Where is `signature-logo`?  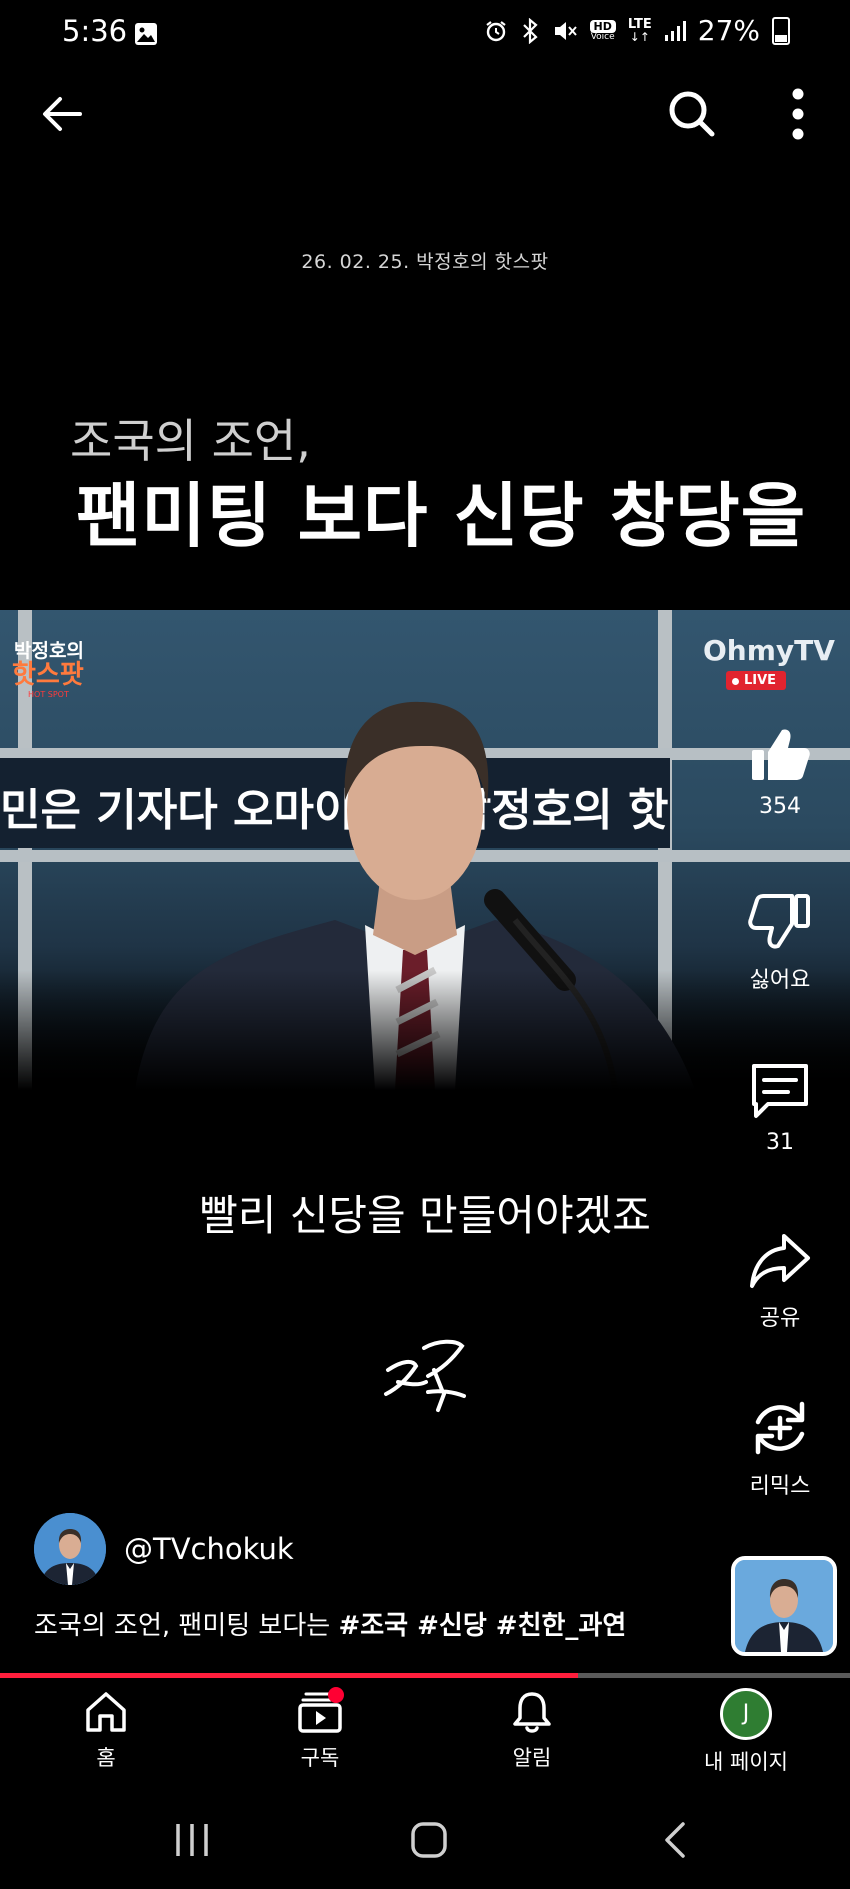
signature-logo is located at coordinates (425, 1375).